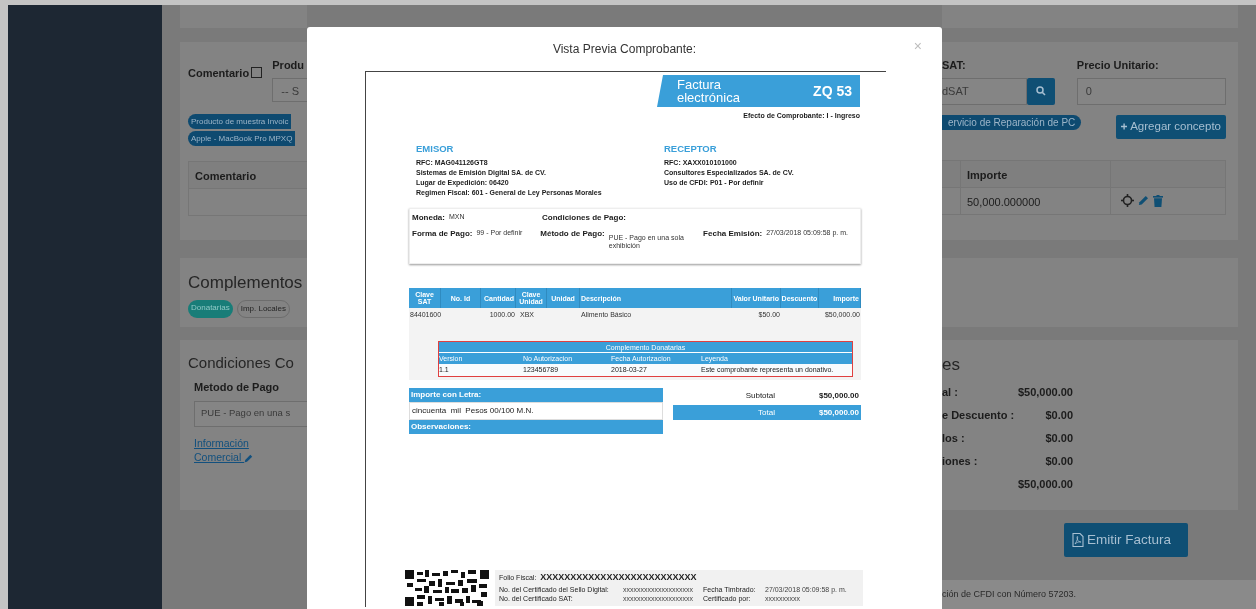  What do you see at coordinates (759, 395) in the screenshot?
I see `total-label: Subtotal` at bounding box center [759, 395].